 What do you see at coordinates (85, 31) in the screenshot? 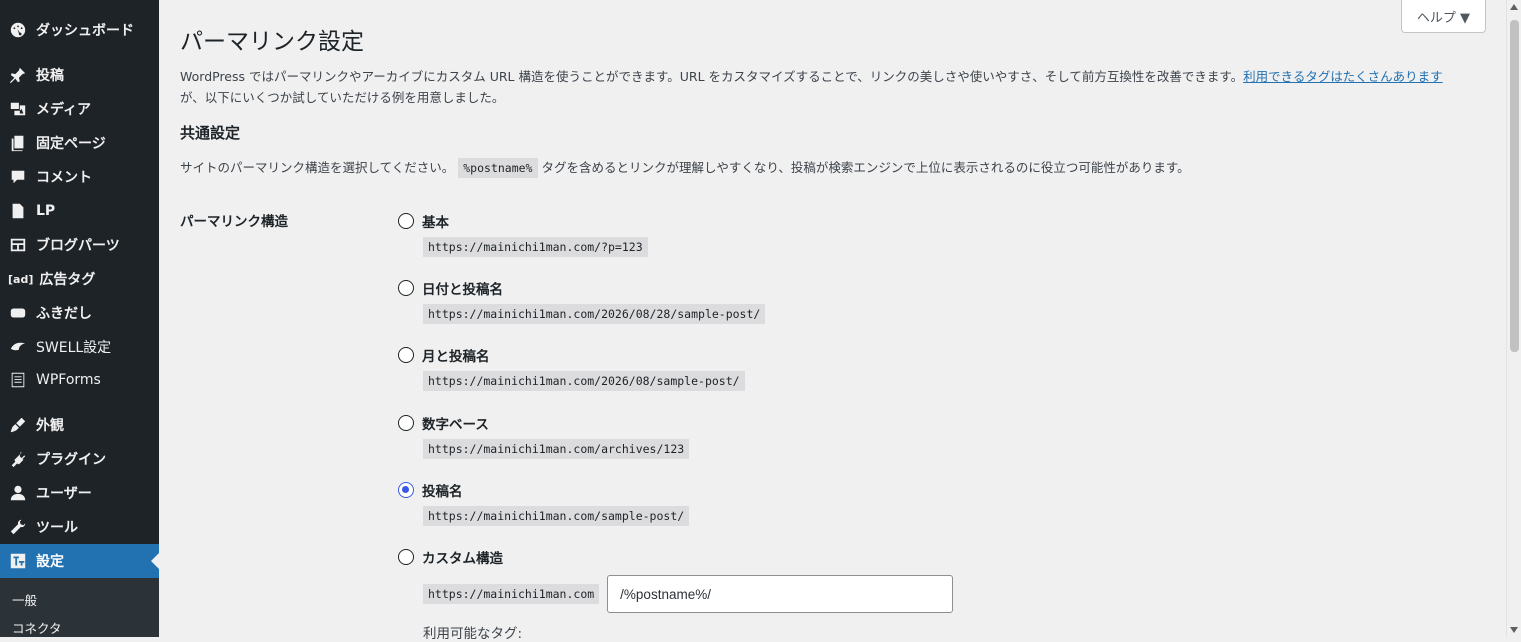
I see `menu-label: ダッシュボード` at bounding box center [85, 31].